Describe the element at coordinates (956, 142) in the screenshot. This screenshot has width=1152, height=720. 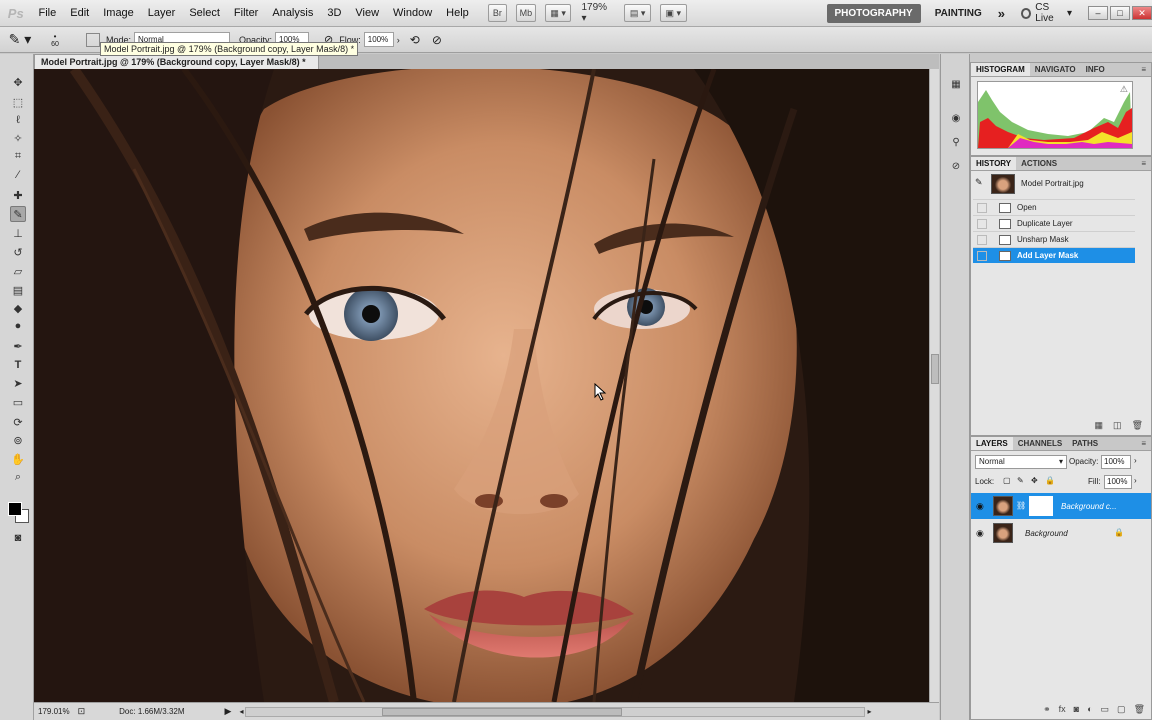
I see `brush-presets-panel-icon: ⚲` at that location.